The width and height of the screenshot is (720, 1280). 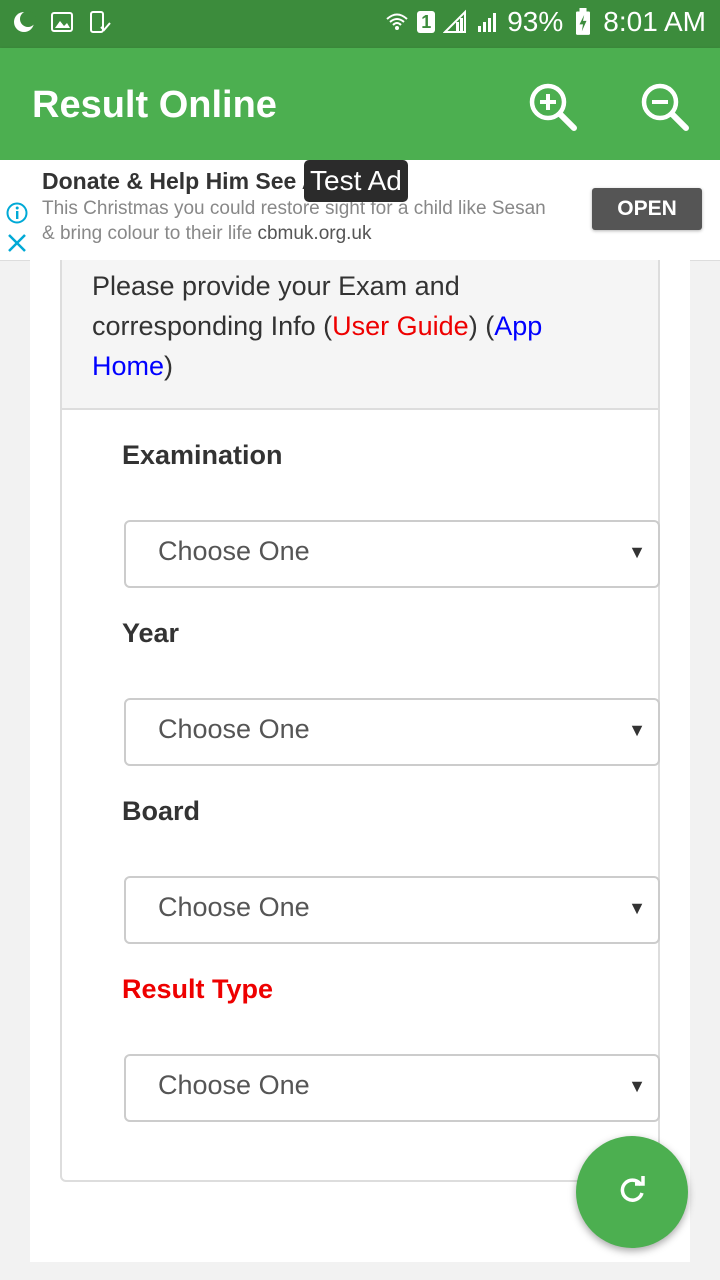 What do you see at coordinates (647, 209) in the screenshot?
I see `ad-open-button: OPEN` at bounding box center [647, 209].